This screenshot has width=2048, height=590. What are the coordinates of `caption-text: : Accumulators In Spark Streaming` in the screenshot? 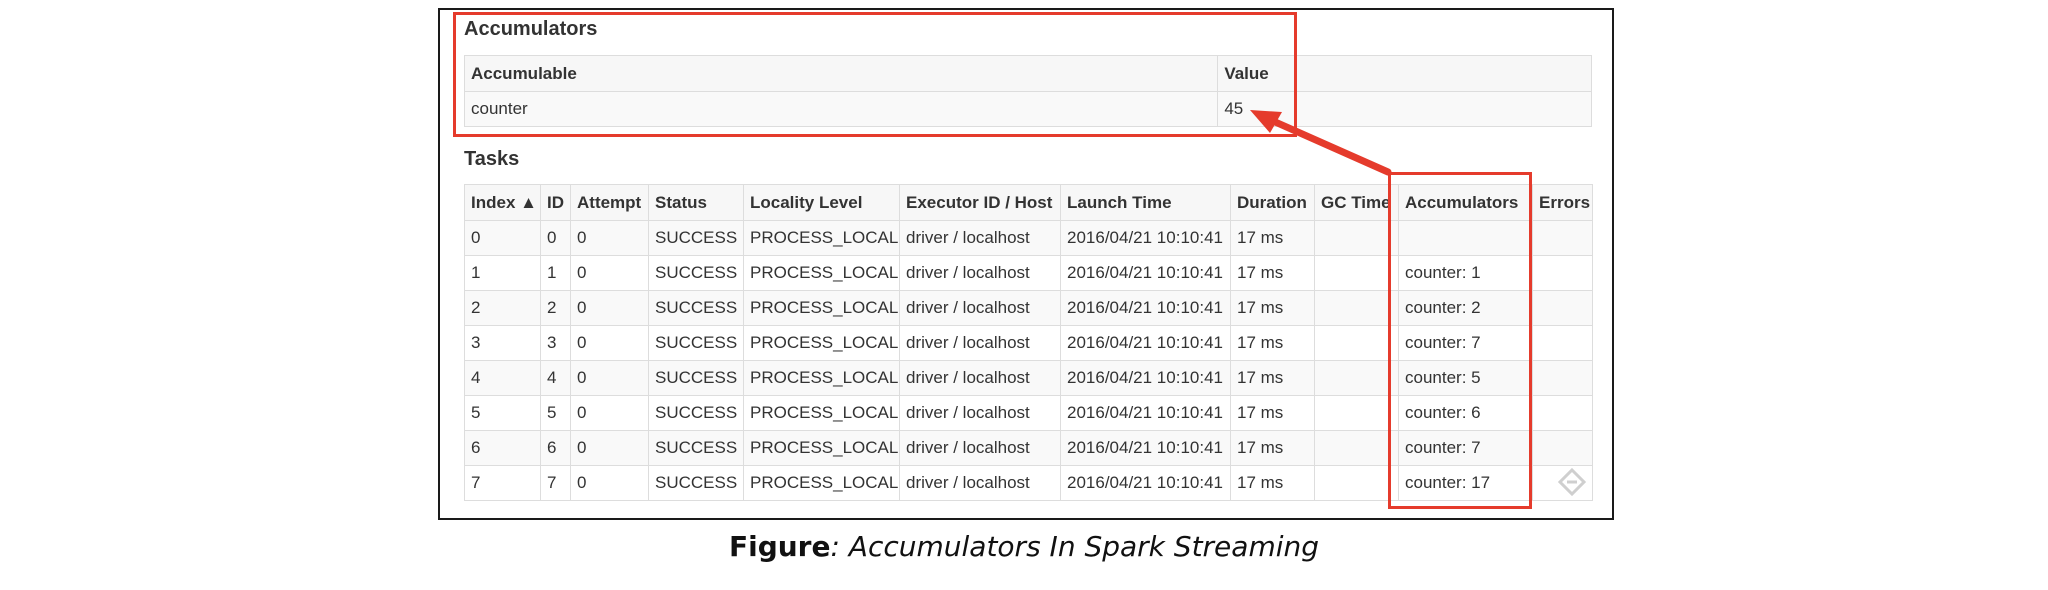 It's located at (1075, 546).